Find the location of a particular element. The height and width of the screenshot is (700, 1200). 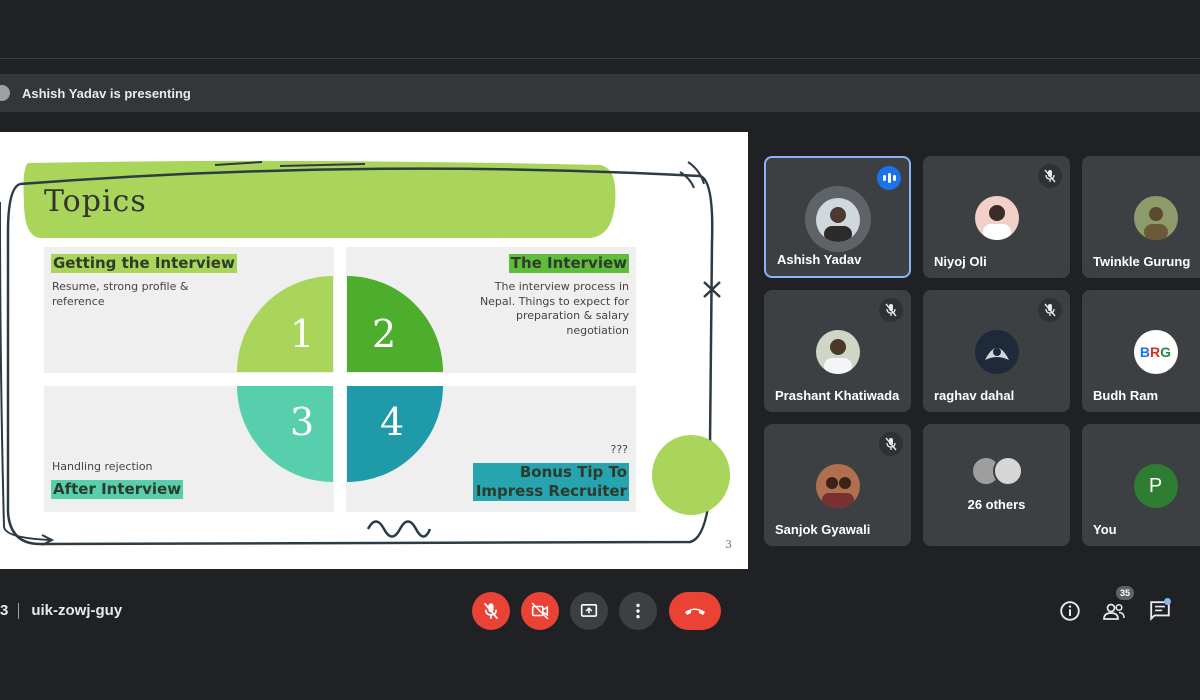

number-4: 4 is located at coordinates (392, 422).